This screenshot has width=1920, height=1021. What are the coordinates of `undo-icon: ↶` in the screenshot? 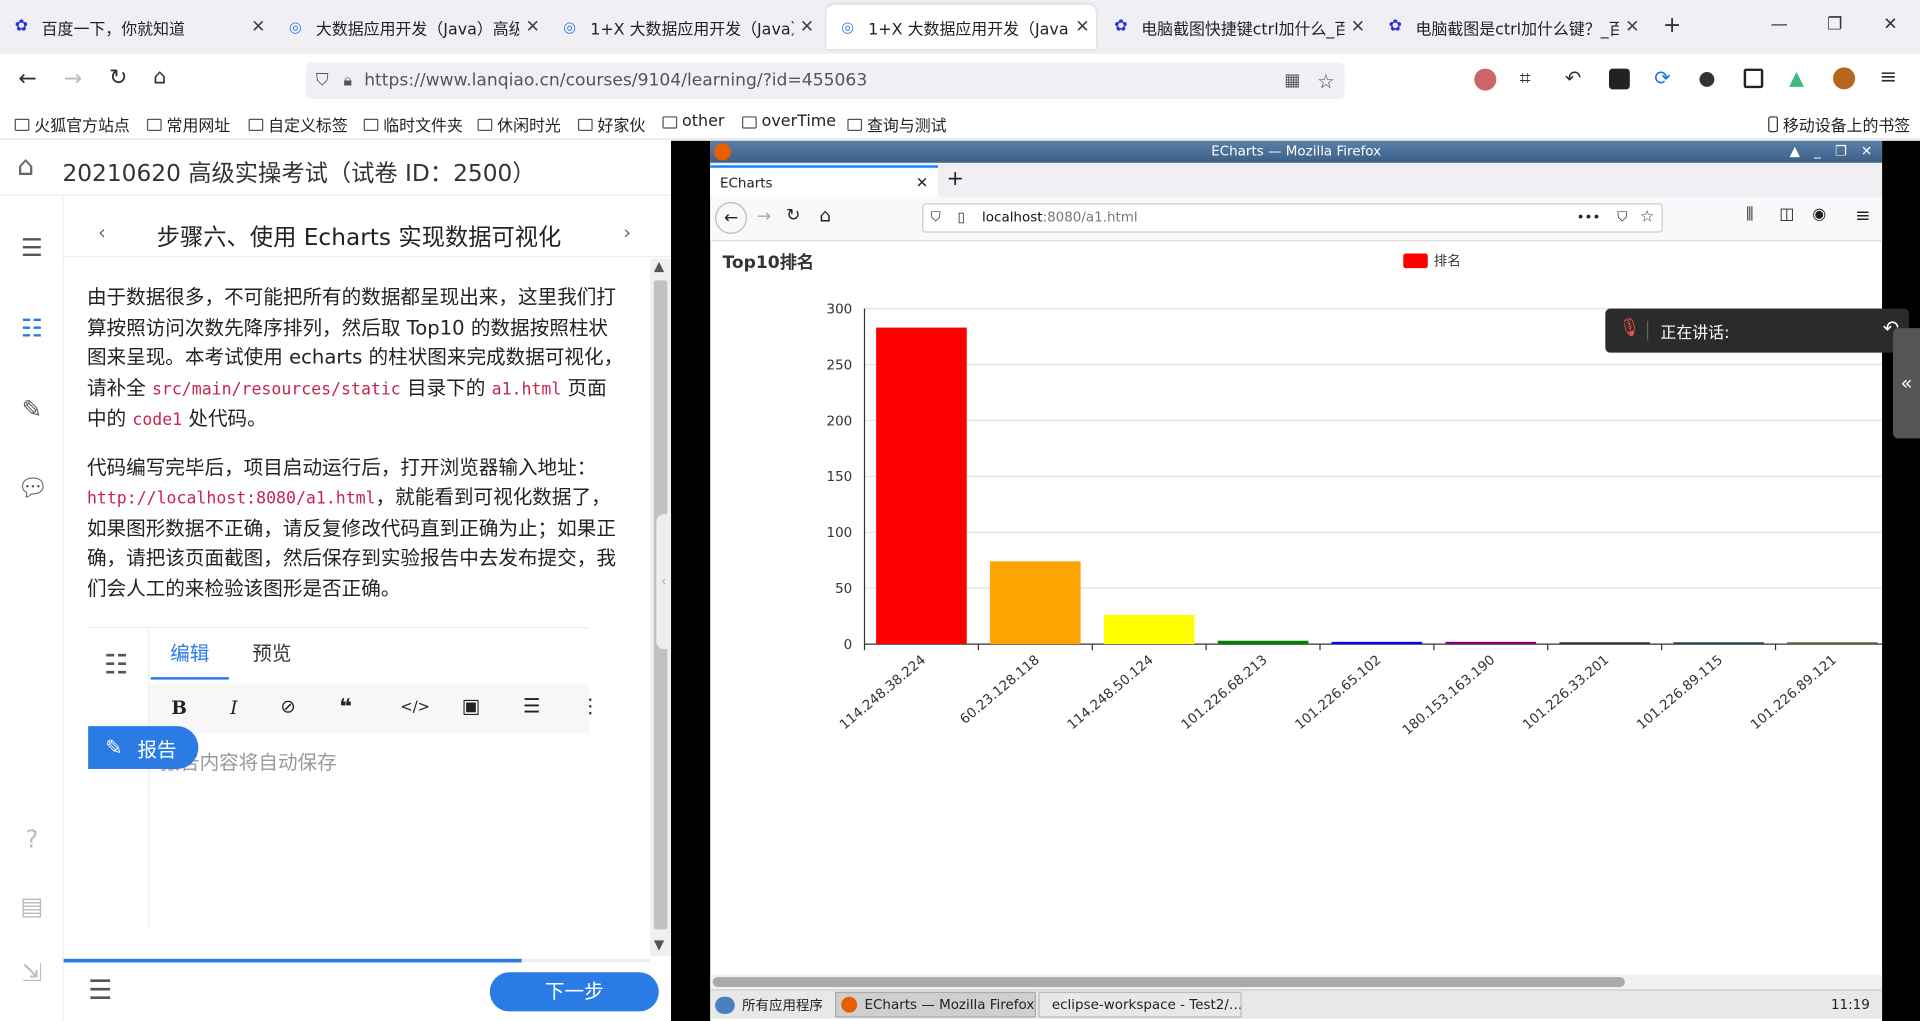 It's located at (1573, 77).